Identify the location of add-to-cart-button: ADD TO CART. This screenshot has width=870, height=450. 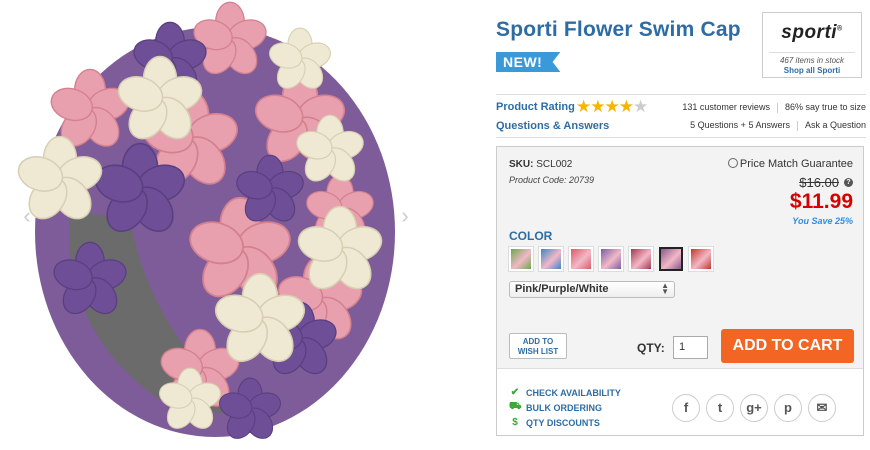
(787, 346).